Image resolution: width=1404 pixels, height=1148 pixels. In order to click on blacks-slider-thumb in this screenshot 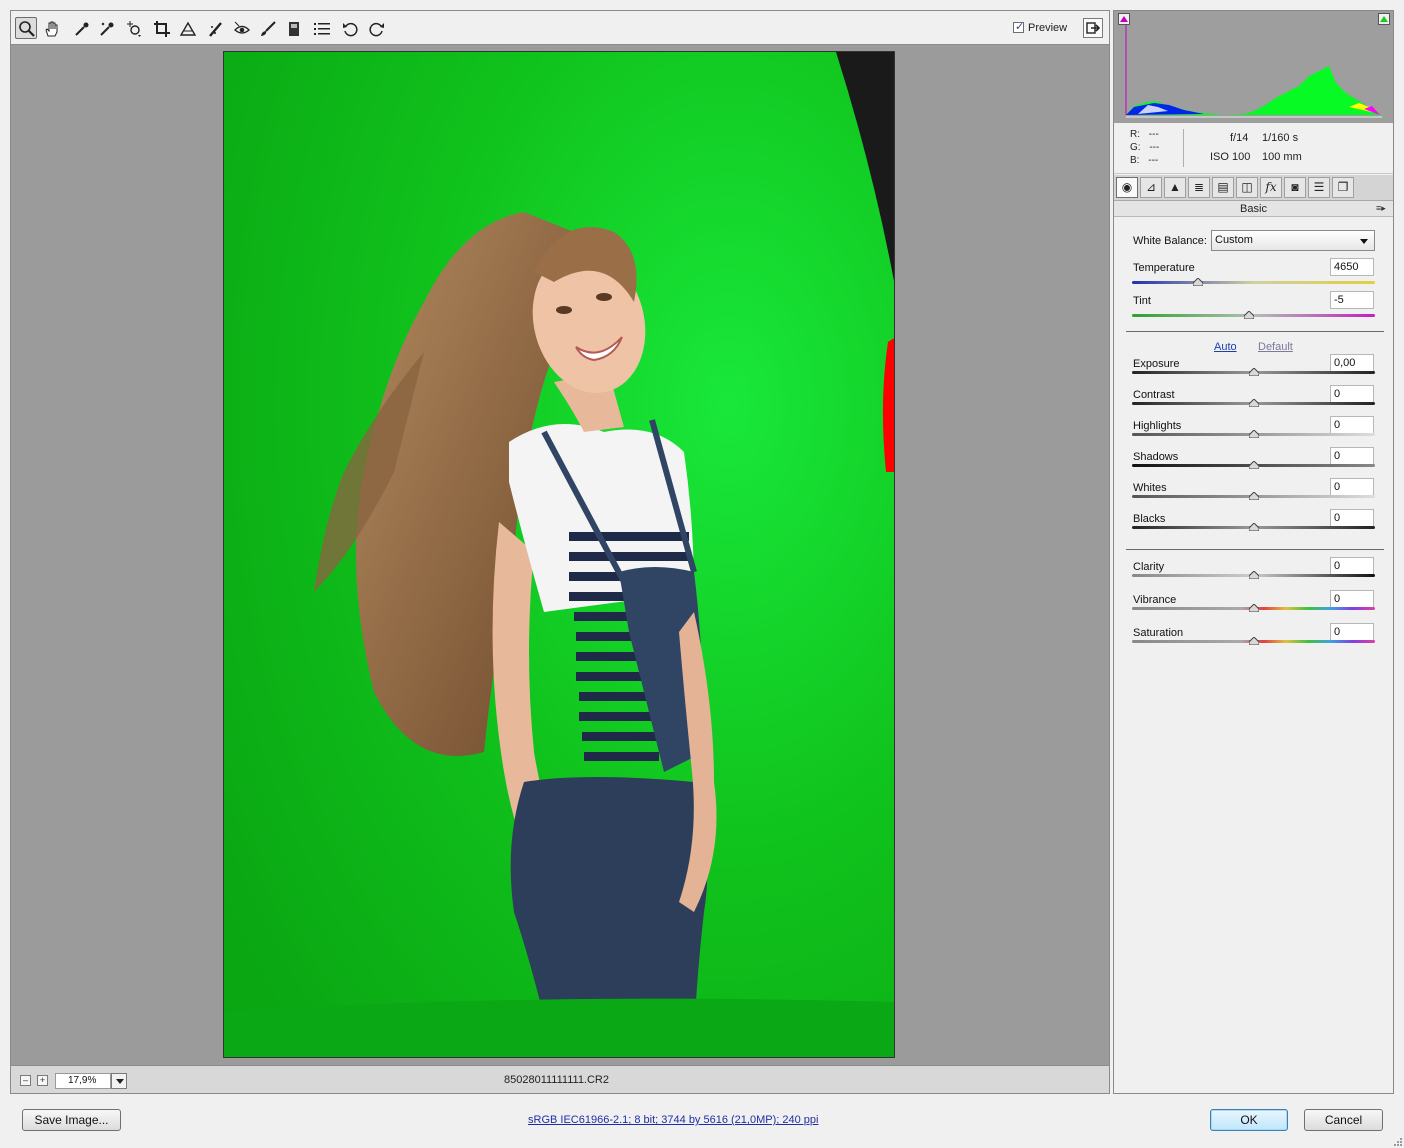, I will do `click(1253, 527)`.